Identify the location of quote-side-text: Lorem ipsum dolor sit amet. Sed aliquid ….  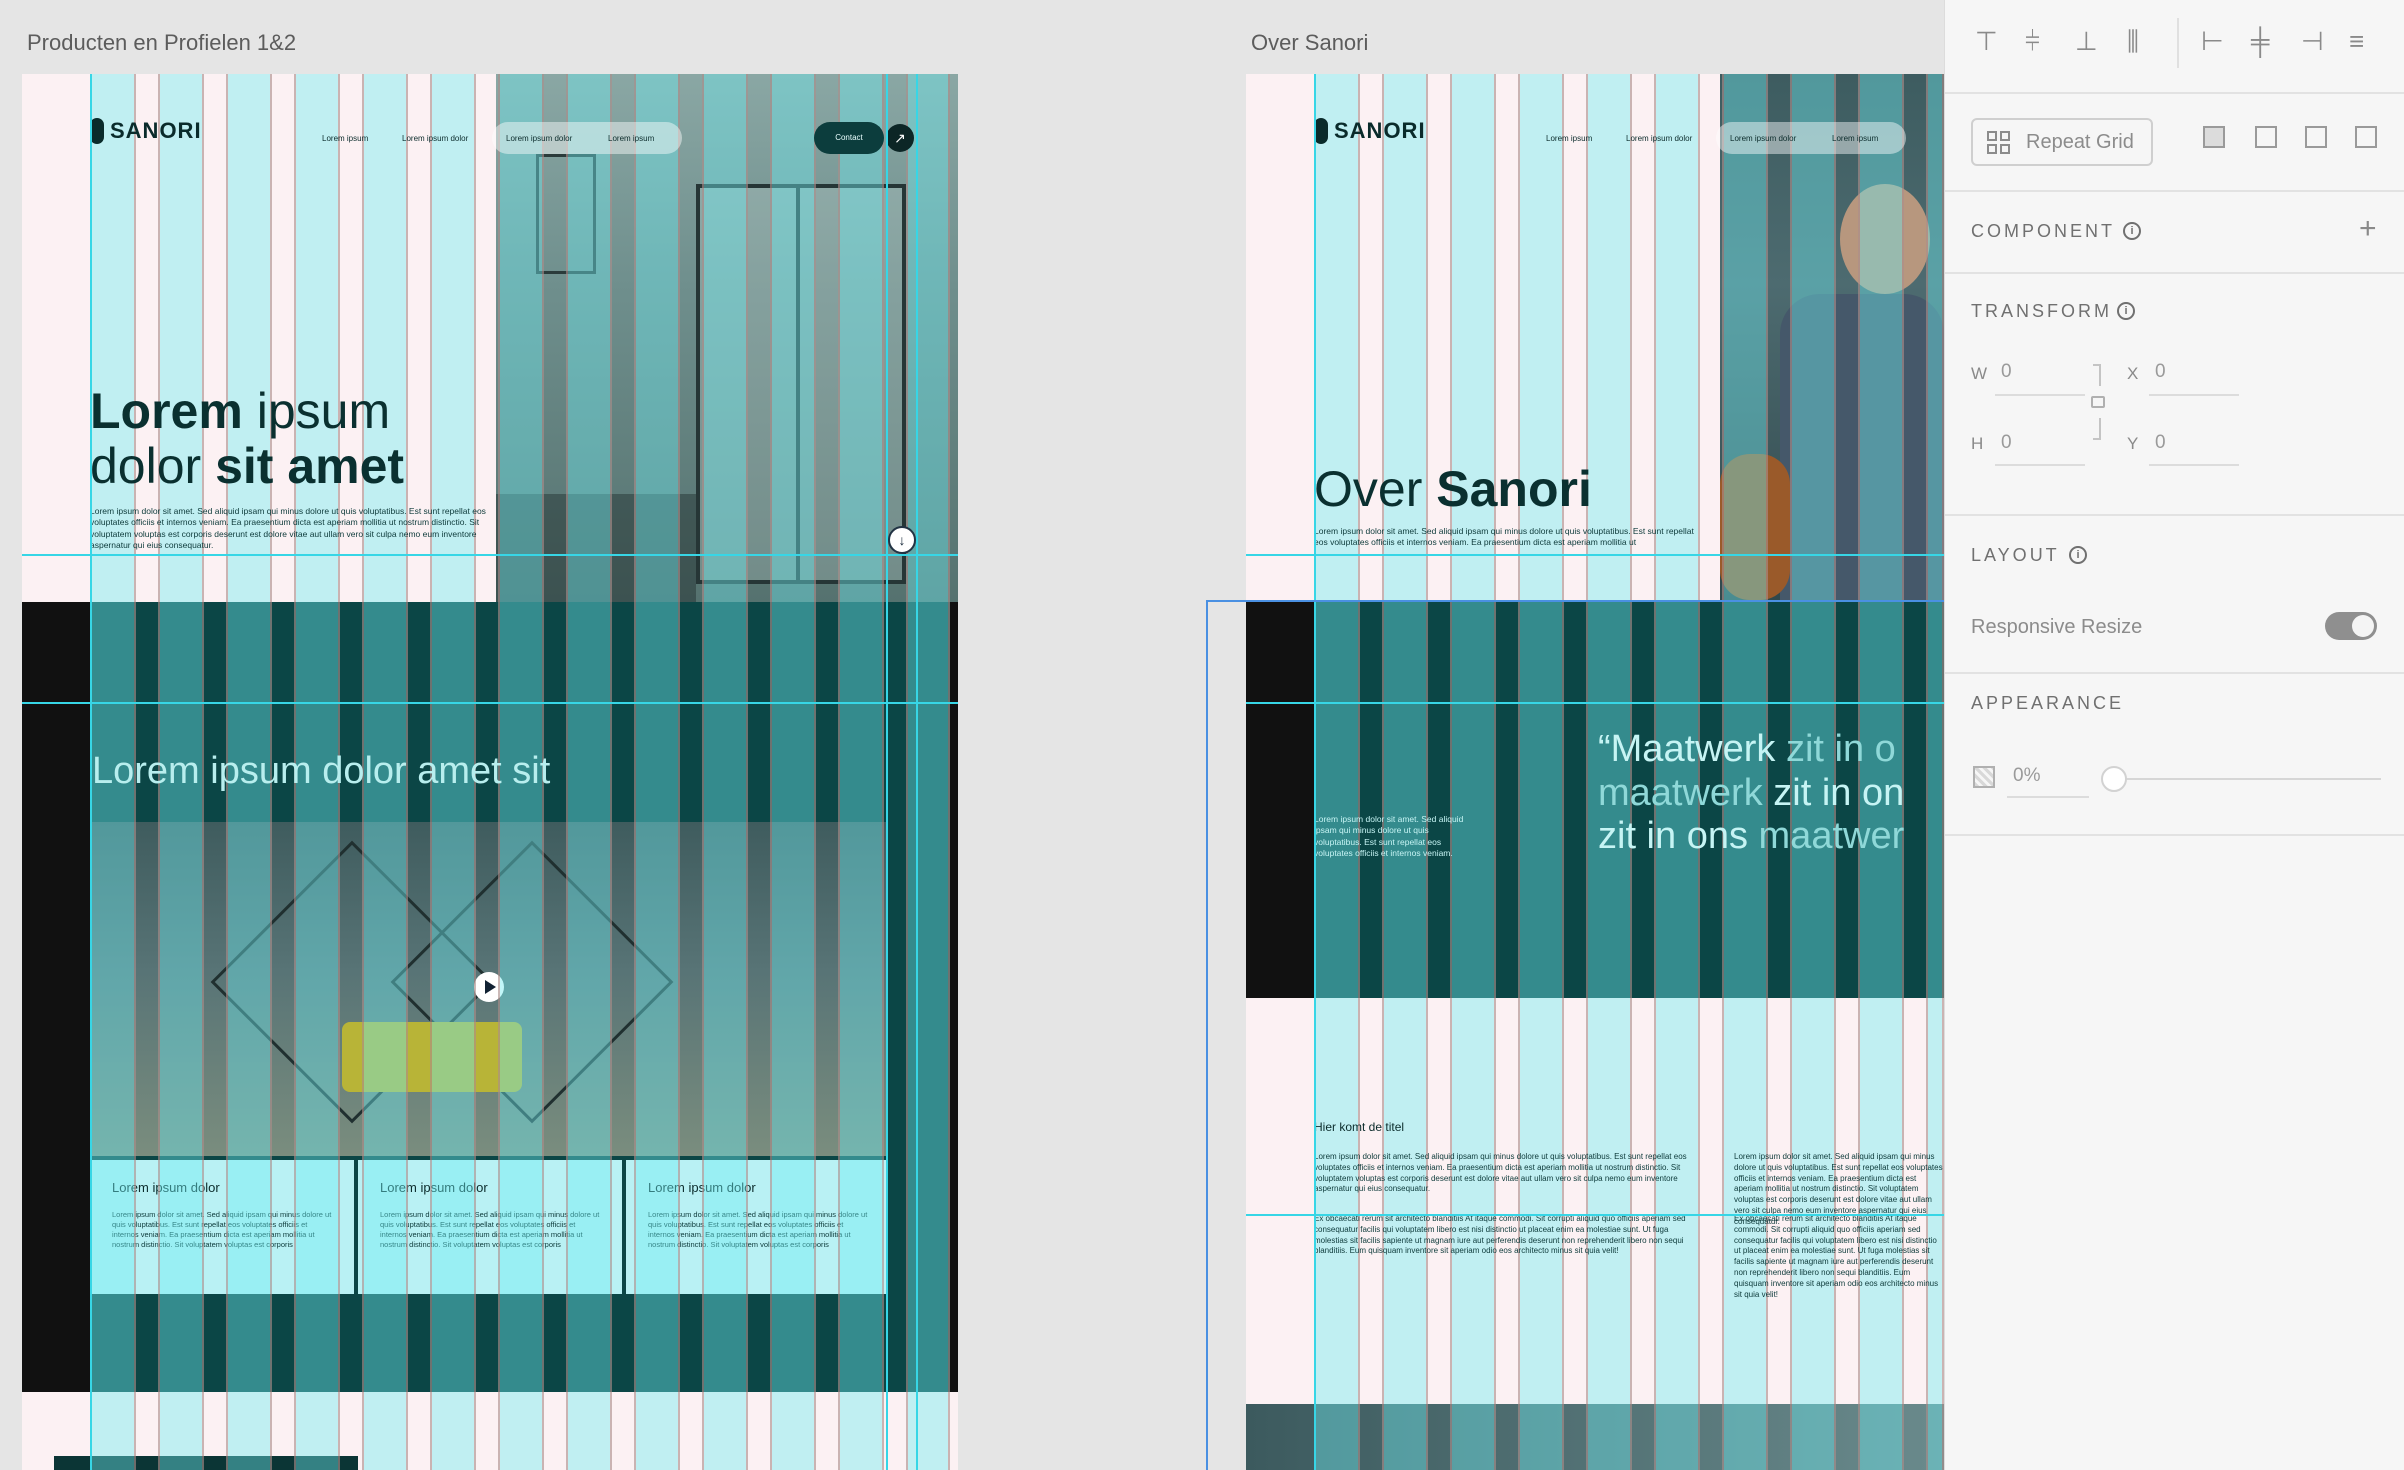
(1389, 836).